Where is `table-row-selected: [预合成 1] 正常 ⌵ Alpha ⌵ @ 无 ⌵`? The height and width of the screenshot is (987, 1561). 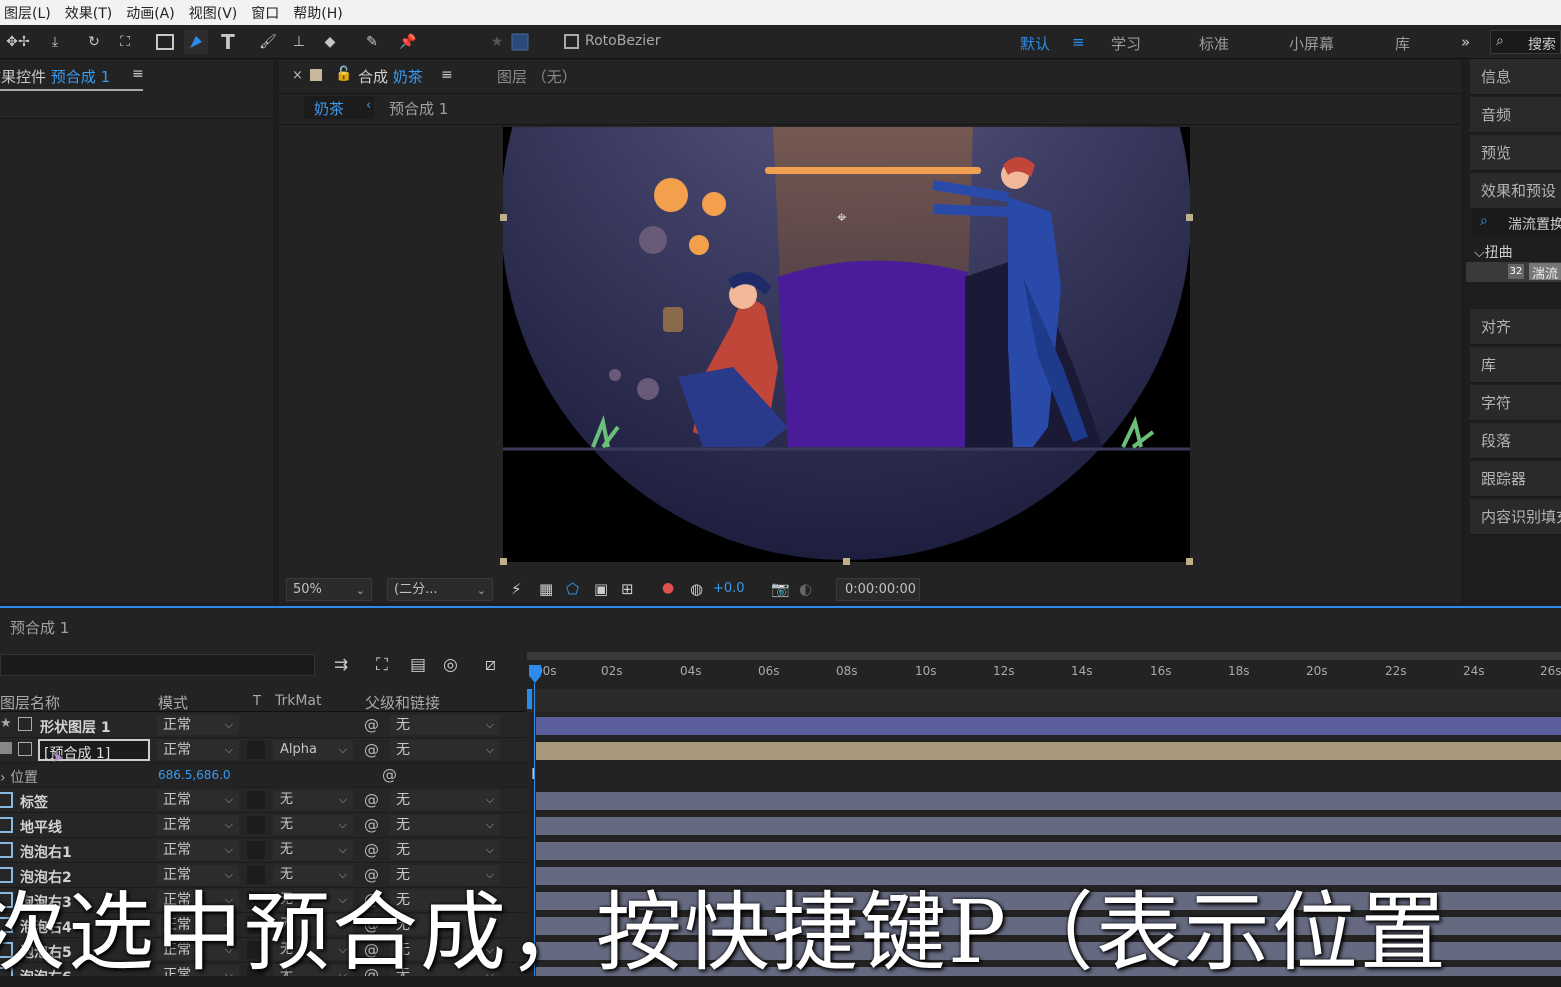 table-row-selected: [预合成 1] 正常 ⌵ Alpha ⌵ @ 无 ⌵ is located at coordinates (780, 750).